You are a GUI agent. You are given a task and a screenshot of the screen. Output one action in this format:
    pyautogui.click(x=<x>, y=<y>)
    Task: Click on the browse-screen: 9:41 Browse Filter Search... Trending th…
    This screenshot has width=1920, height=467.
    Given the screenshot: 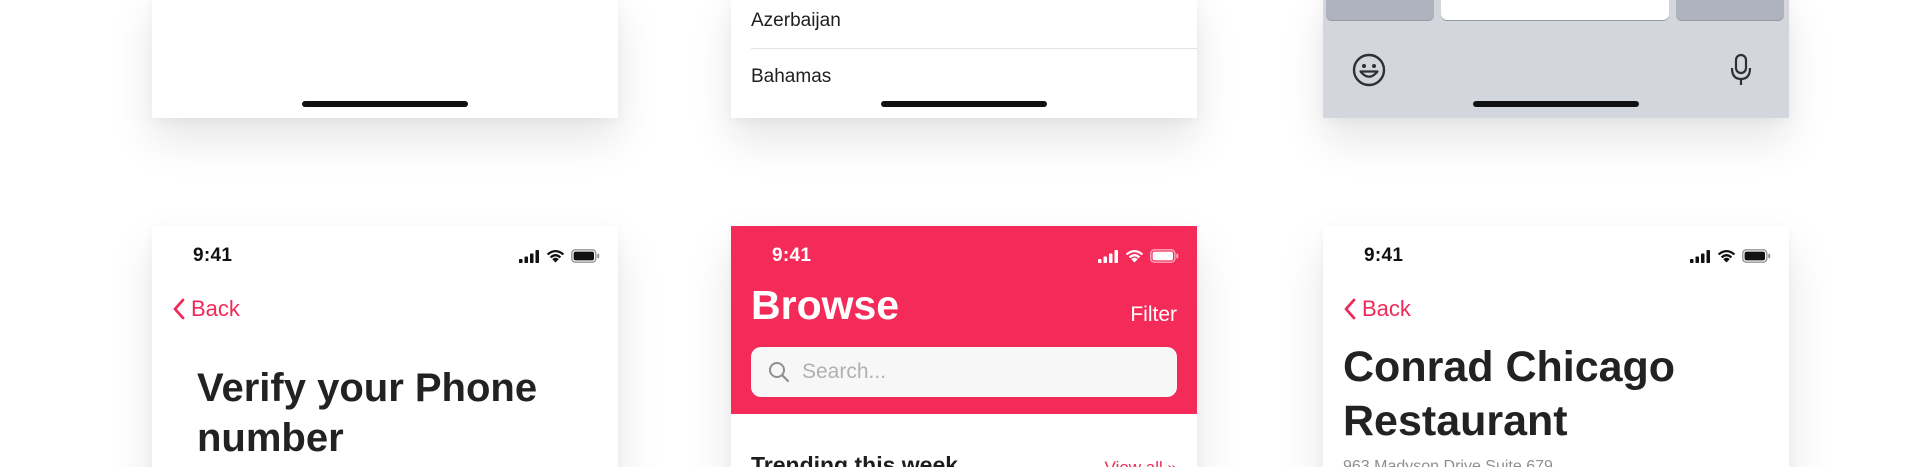 What is the action you would take?
    pyautogui.click(x=964, y=346)
    